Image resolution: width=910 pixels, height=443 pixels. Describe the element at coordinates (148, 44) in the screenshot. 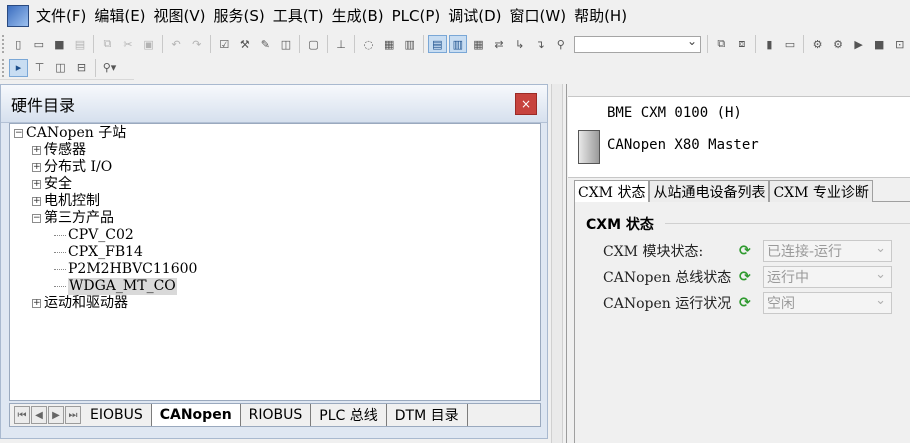

I see `paste-icon: ▣` at that location.